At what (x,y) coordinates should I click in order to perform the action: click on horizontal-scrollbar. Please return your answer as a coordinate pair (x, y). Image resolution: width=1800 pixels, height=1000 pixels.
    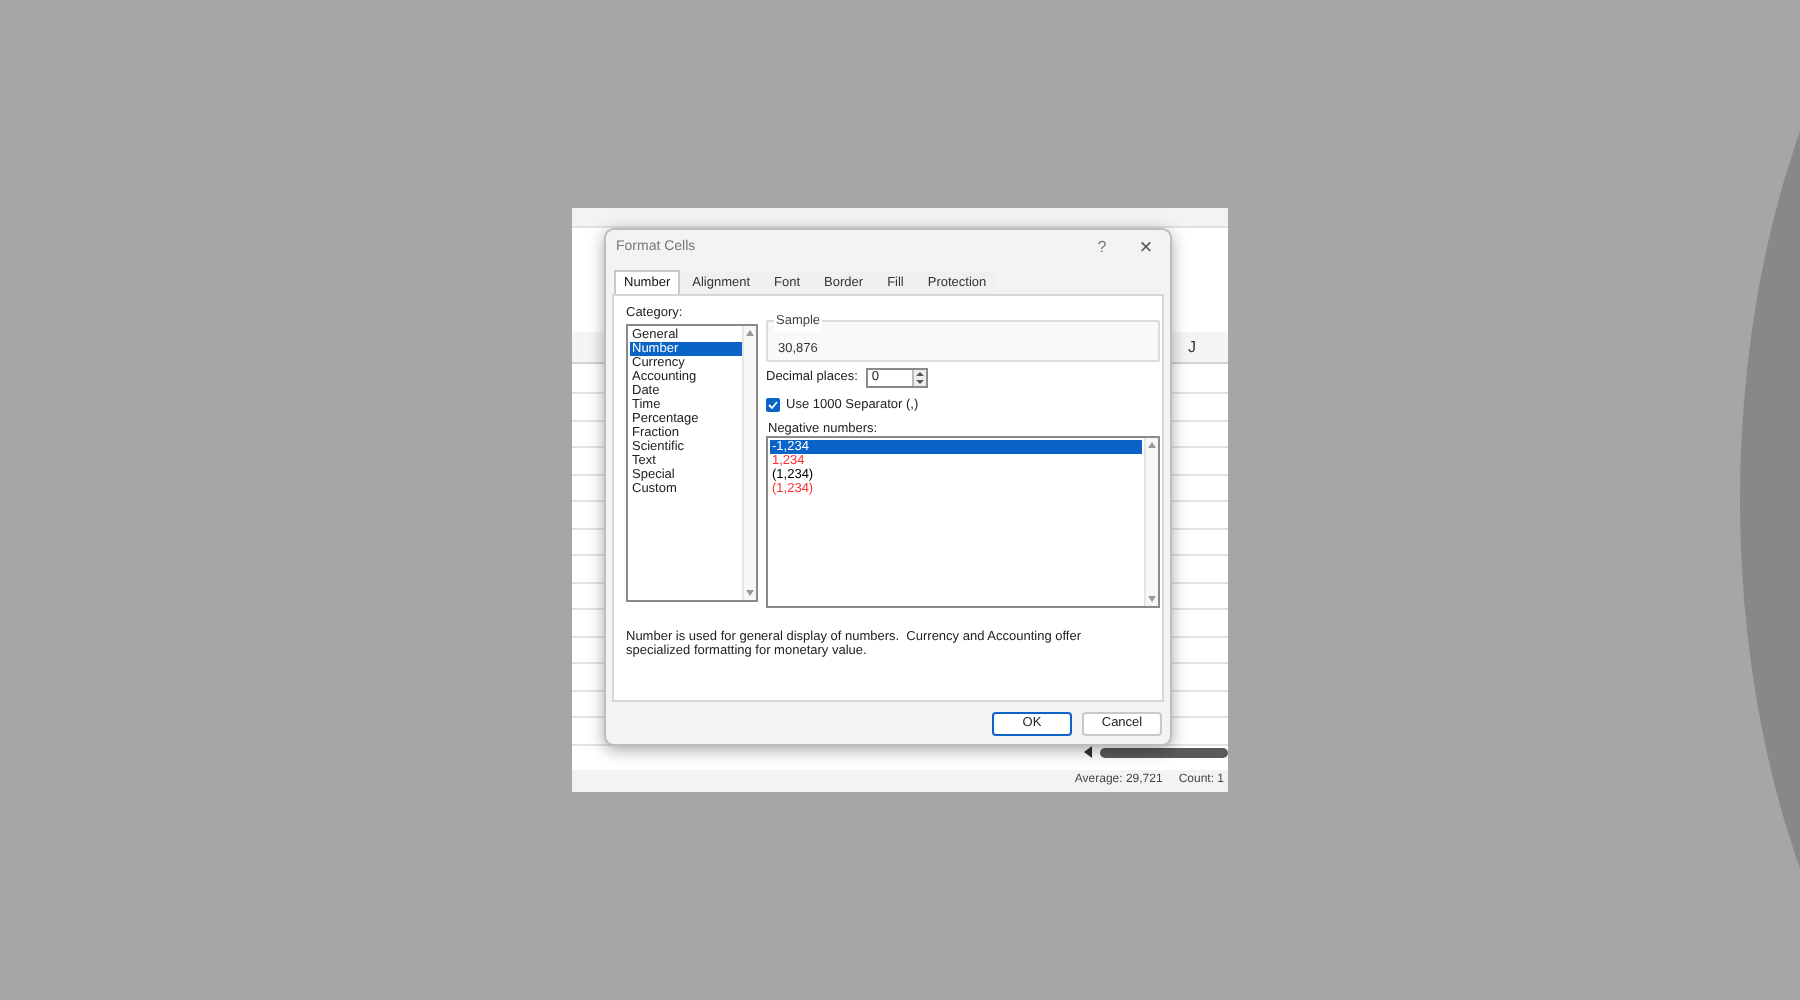
    Looking at the image, I should click on (1164, 753).